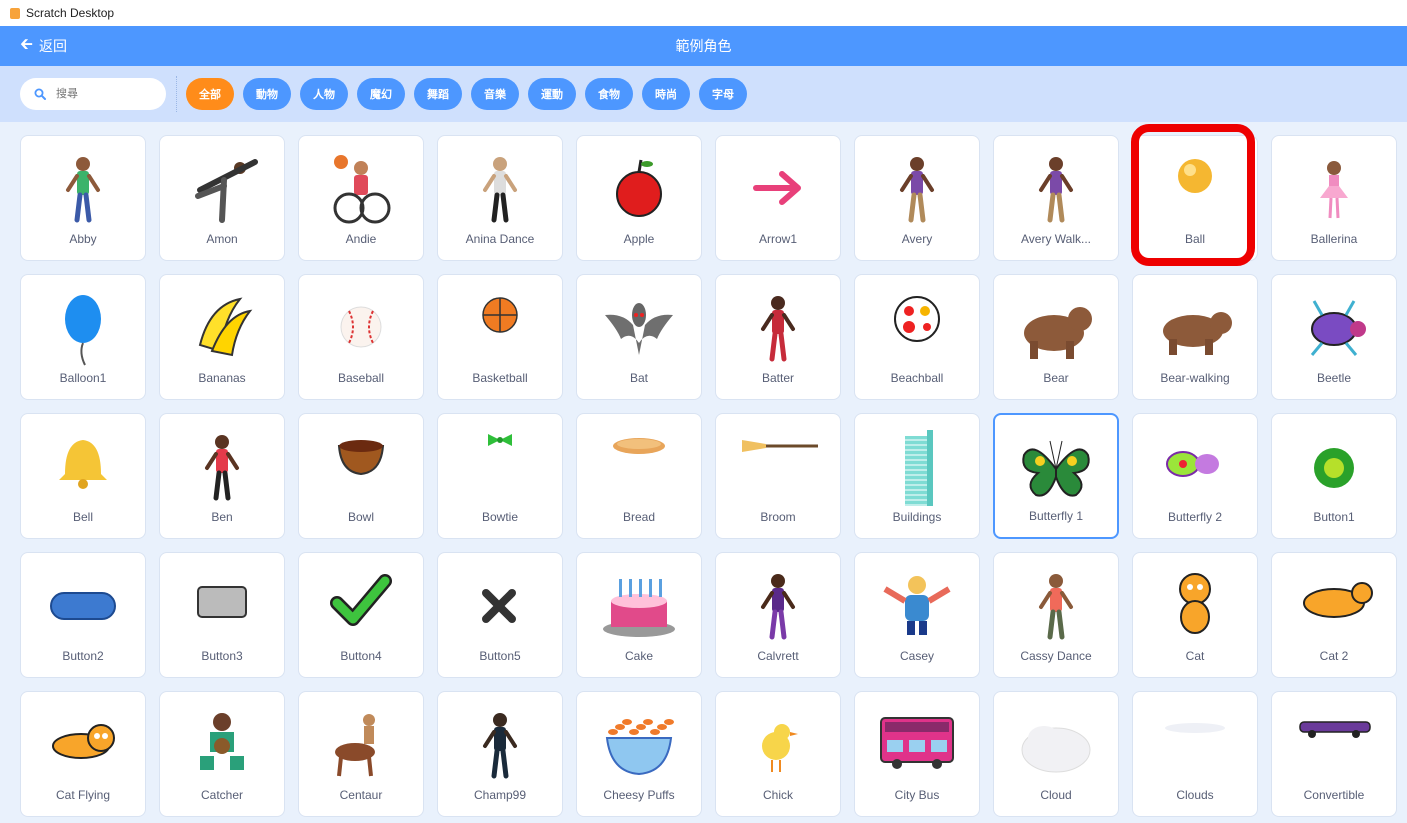  What do you see at coordinates (500, 615) in the screenshot?
I see `sprite-card-button5: Button5` at bounding box center [500, 615].